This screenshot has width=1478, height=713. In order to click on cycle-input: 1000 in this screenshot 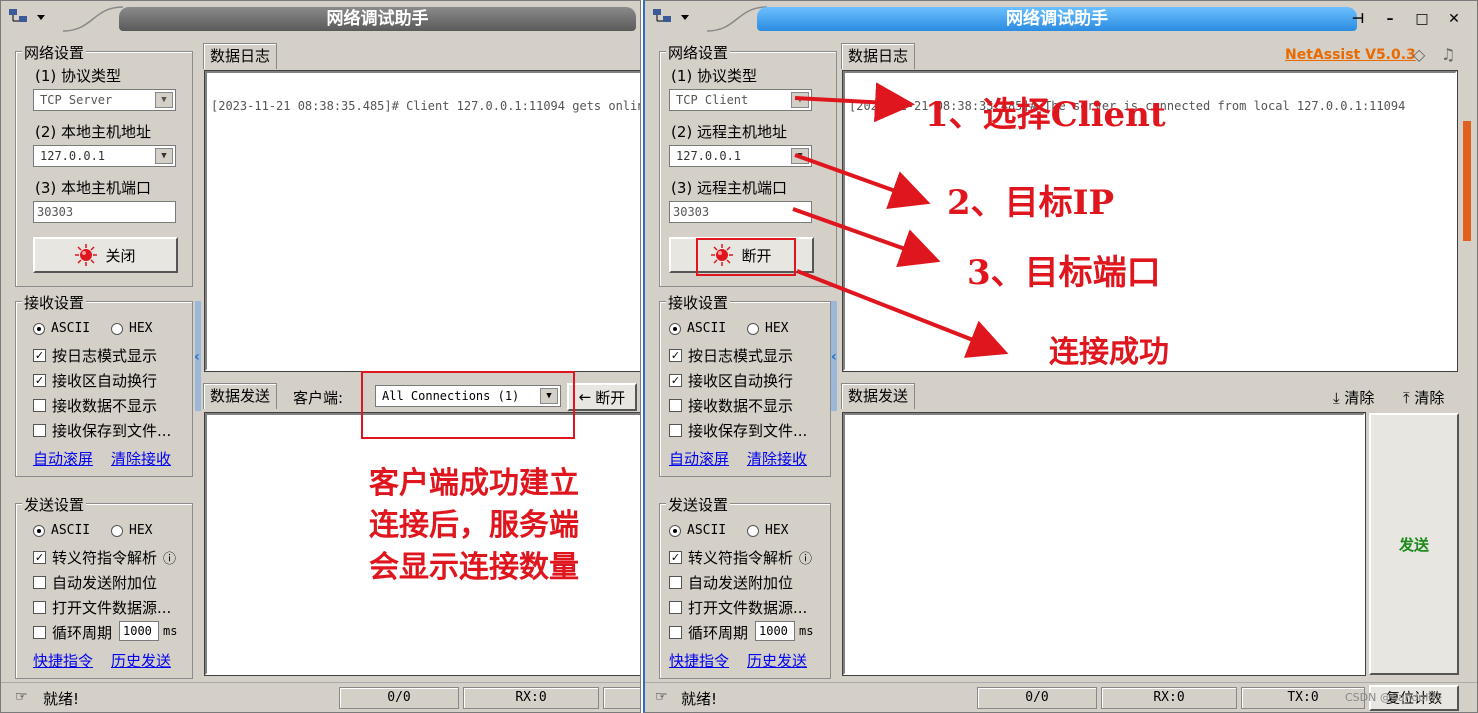, I will do `click(139, 631)`.